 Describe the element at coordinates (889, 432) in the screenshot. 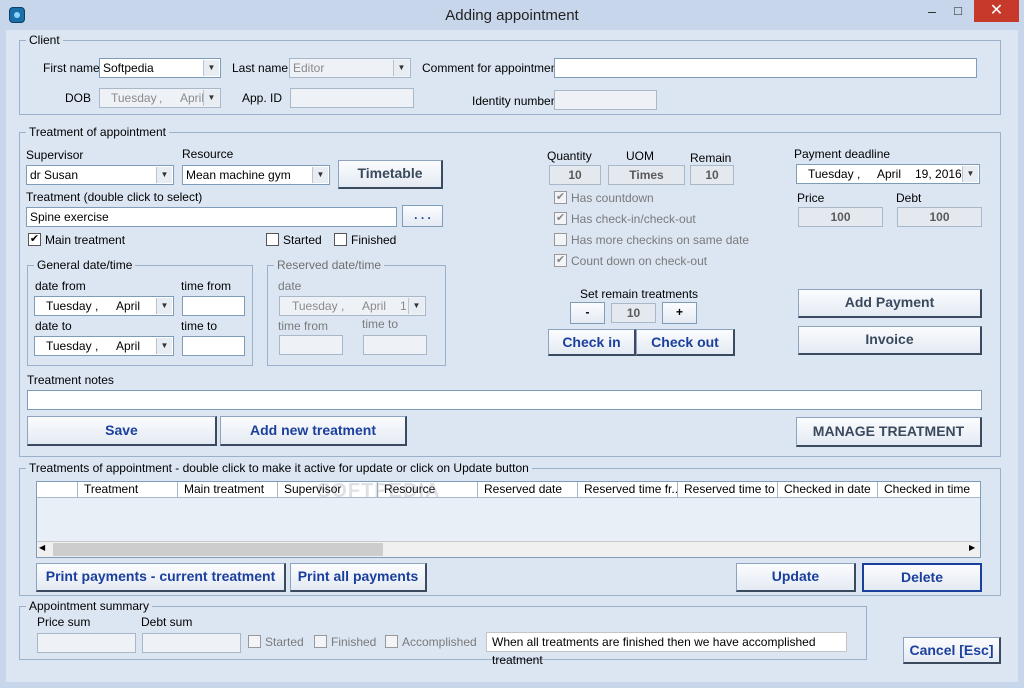

I see `manage-treatment-button: MANAGE TREATMENT` at that location.